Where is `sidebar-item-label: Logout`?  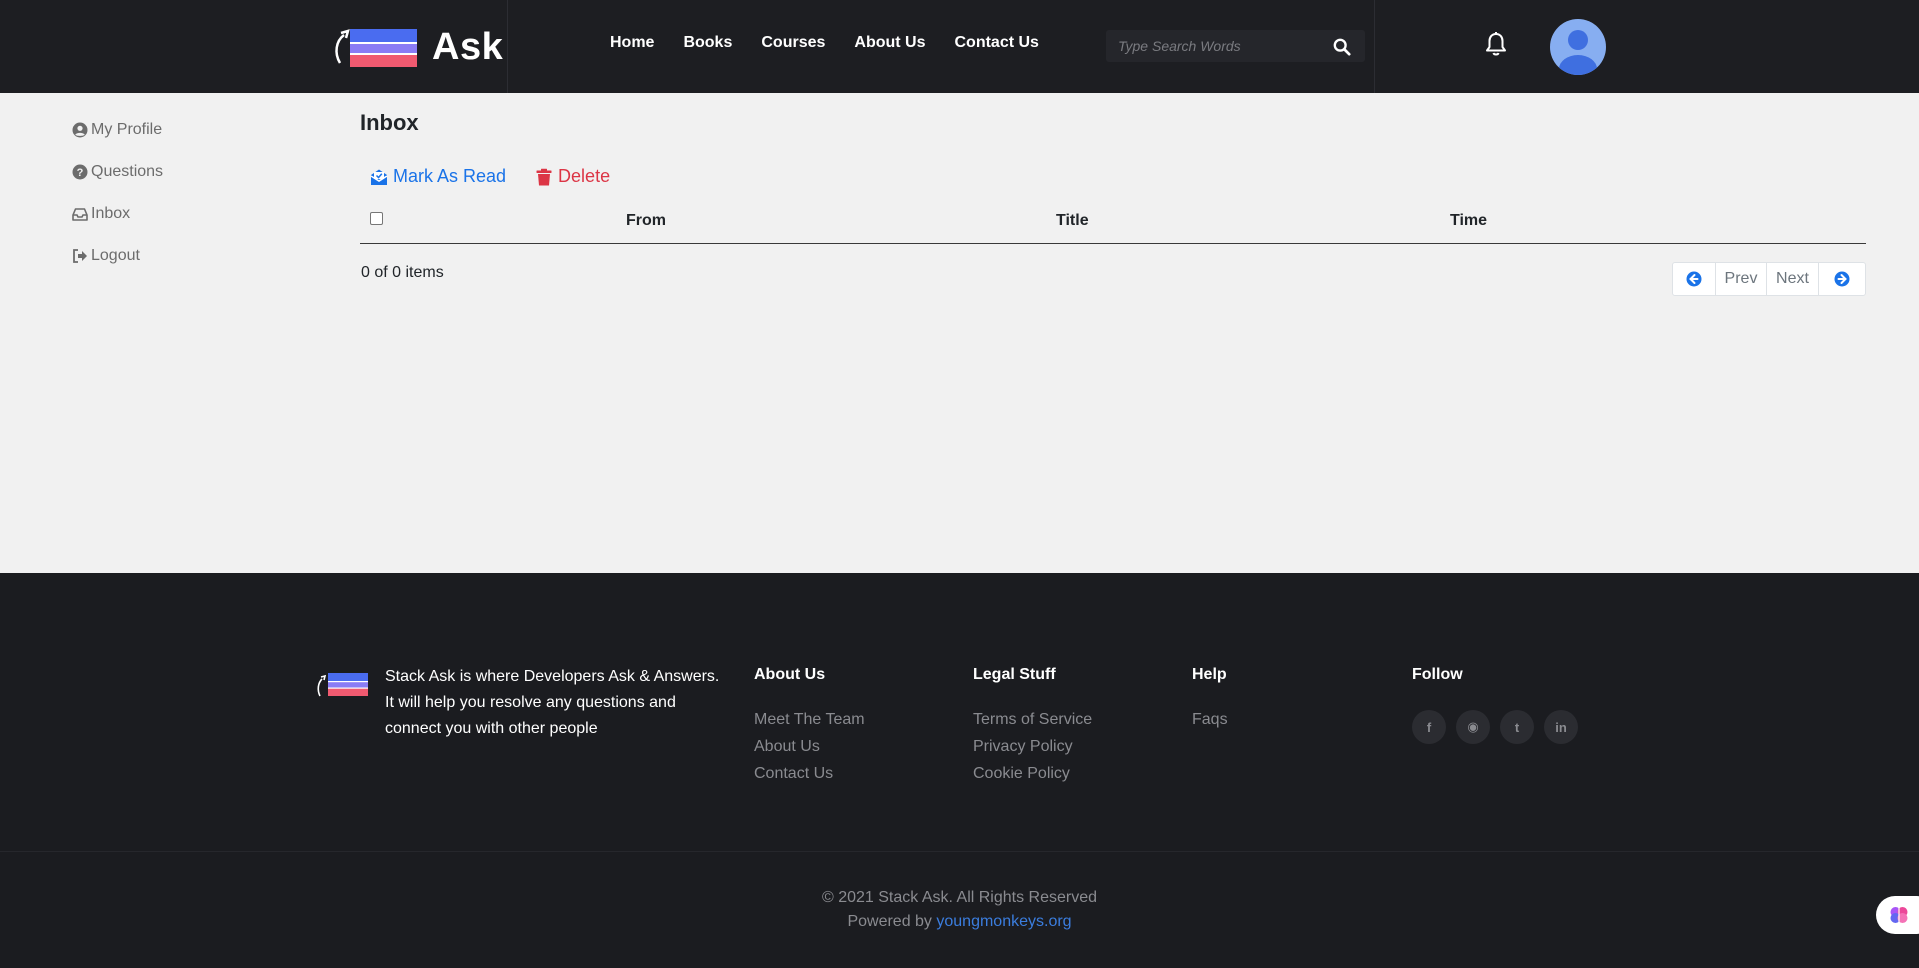
sidebar-item-label: Logout is located at coordinates (115, 255).